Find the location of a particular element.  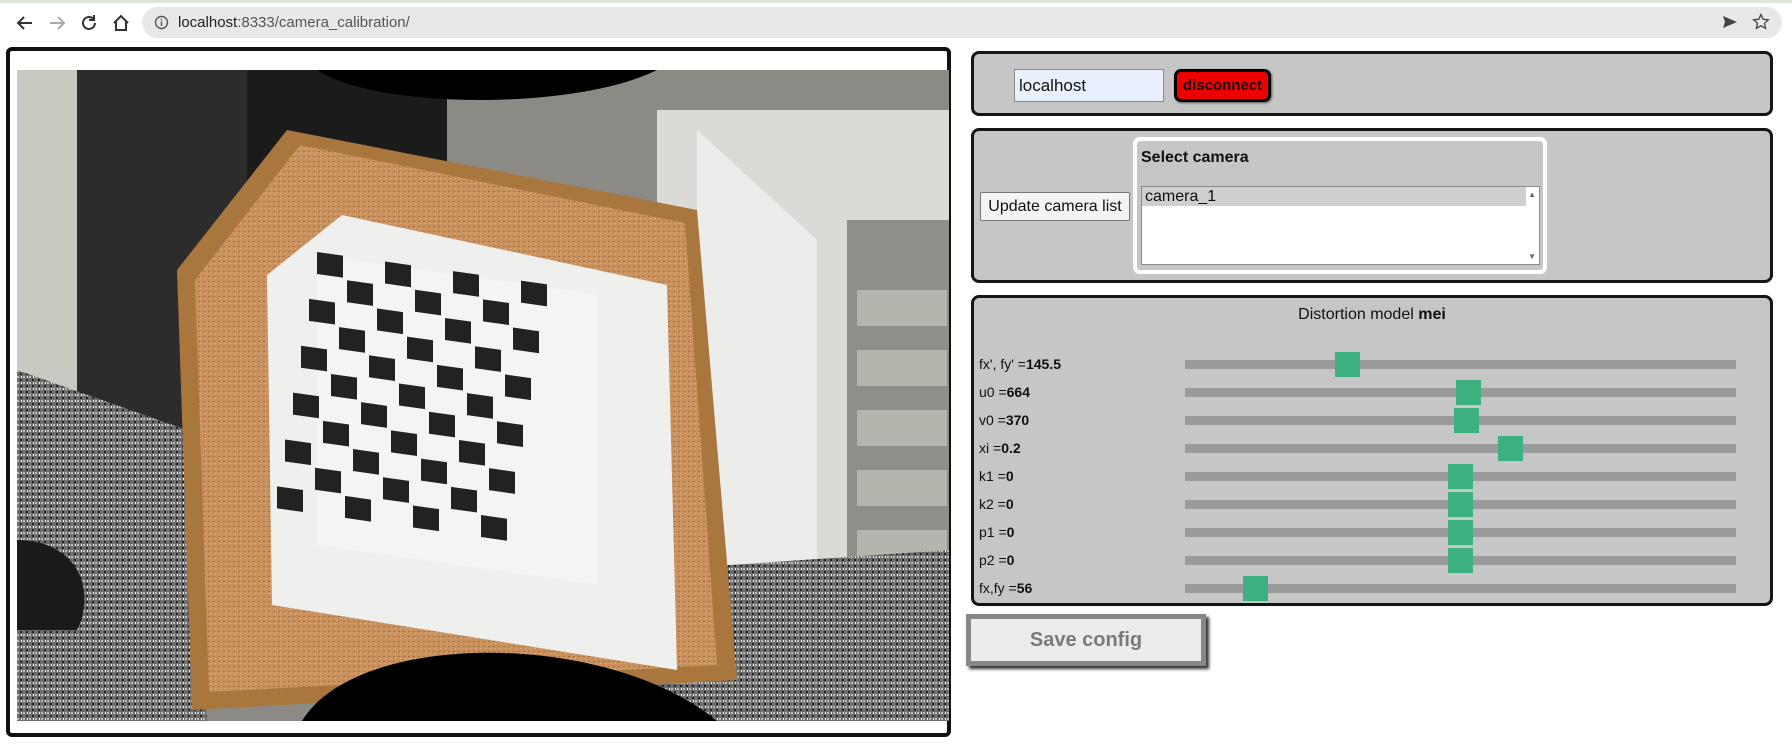

tab-strip-edge is located at coordinates (896, 1).